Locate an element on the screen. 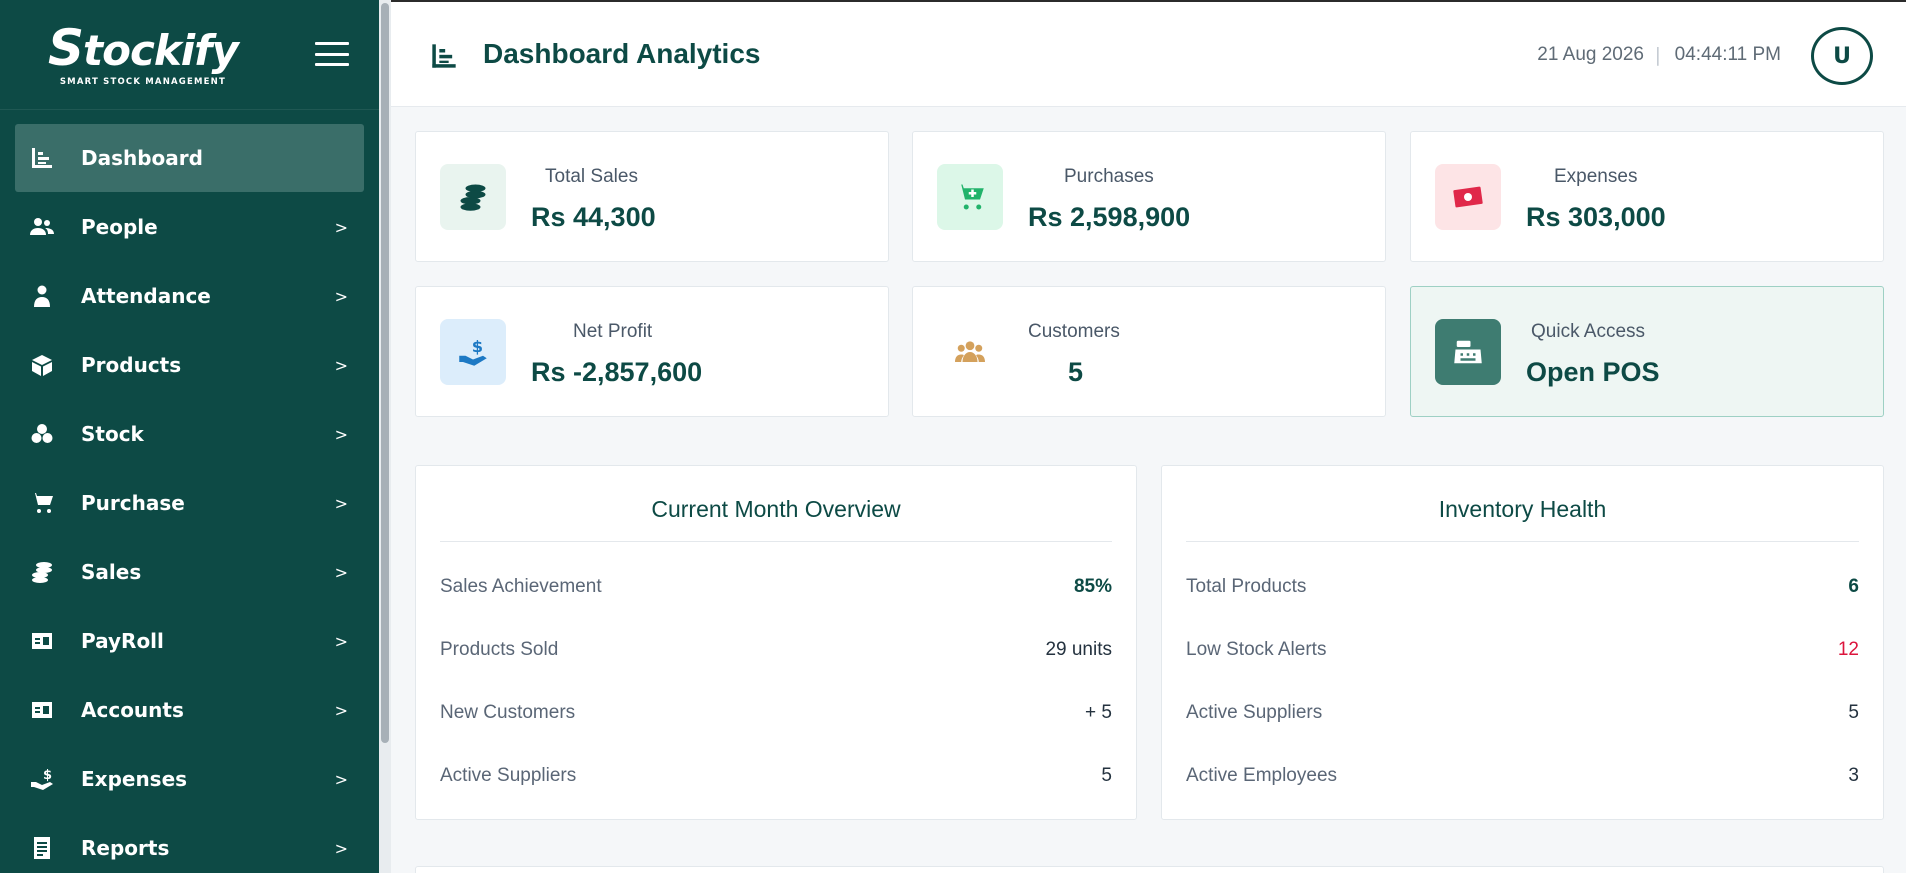 The height and width of the screenshot is (873, 1906). users-icon is located at coordinates (970, 352).